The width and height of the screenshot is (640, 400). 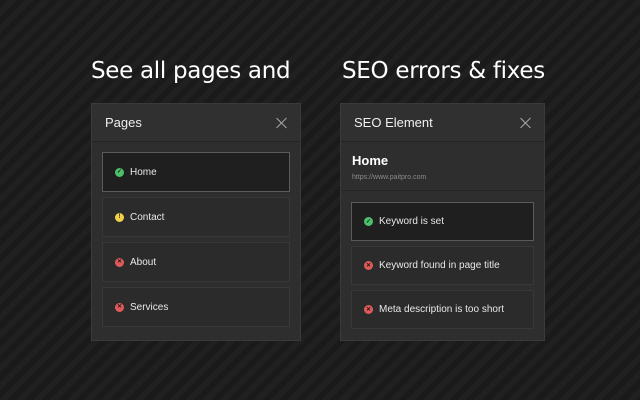 I want to click on seo-check-label: Keyword is set, so click(x=412, y=221).